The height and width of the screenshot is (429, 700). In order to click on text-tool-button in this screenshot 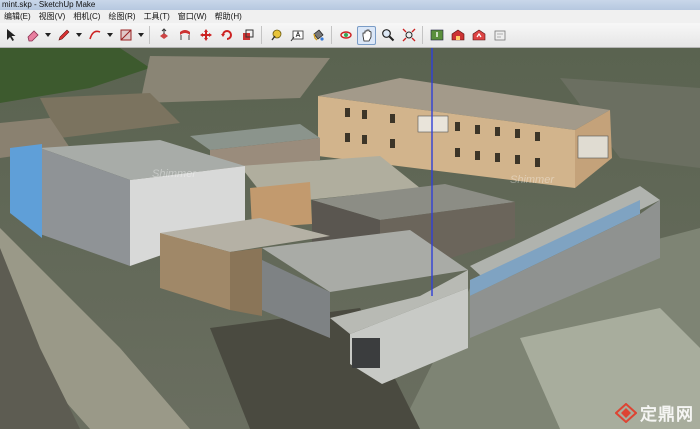, I will do `click(296, 35)`.